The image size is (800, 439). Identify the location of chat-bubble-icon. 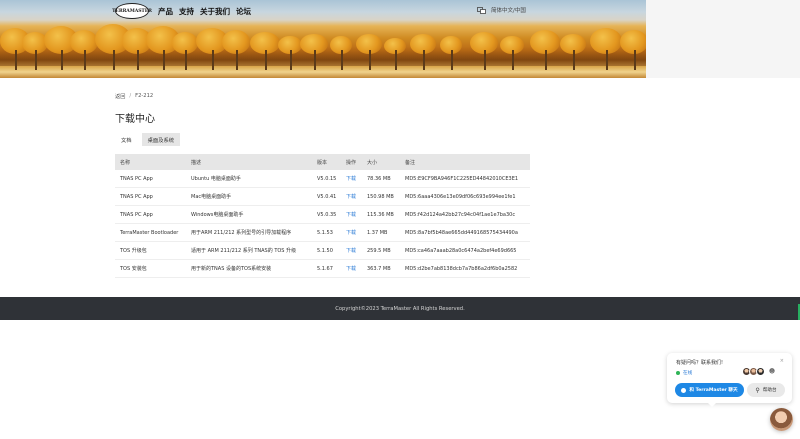
(684, 390).